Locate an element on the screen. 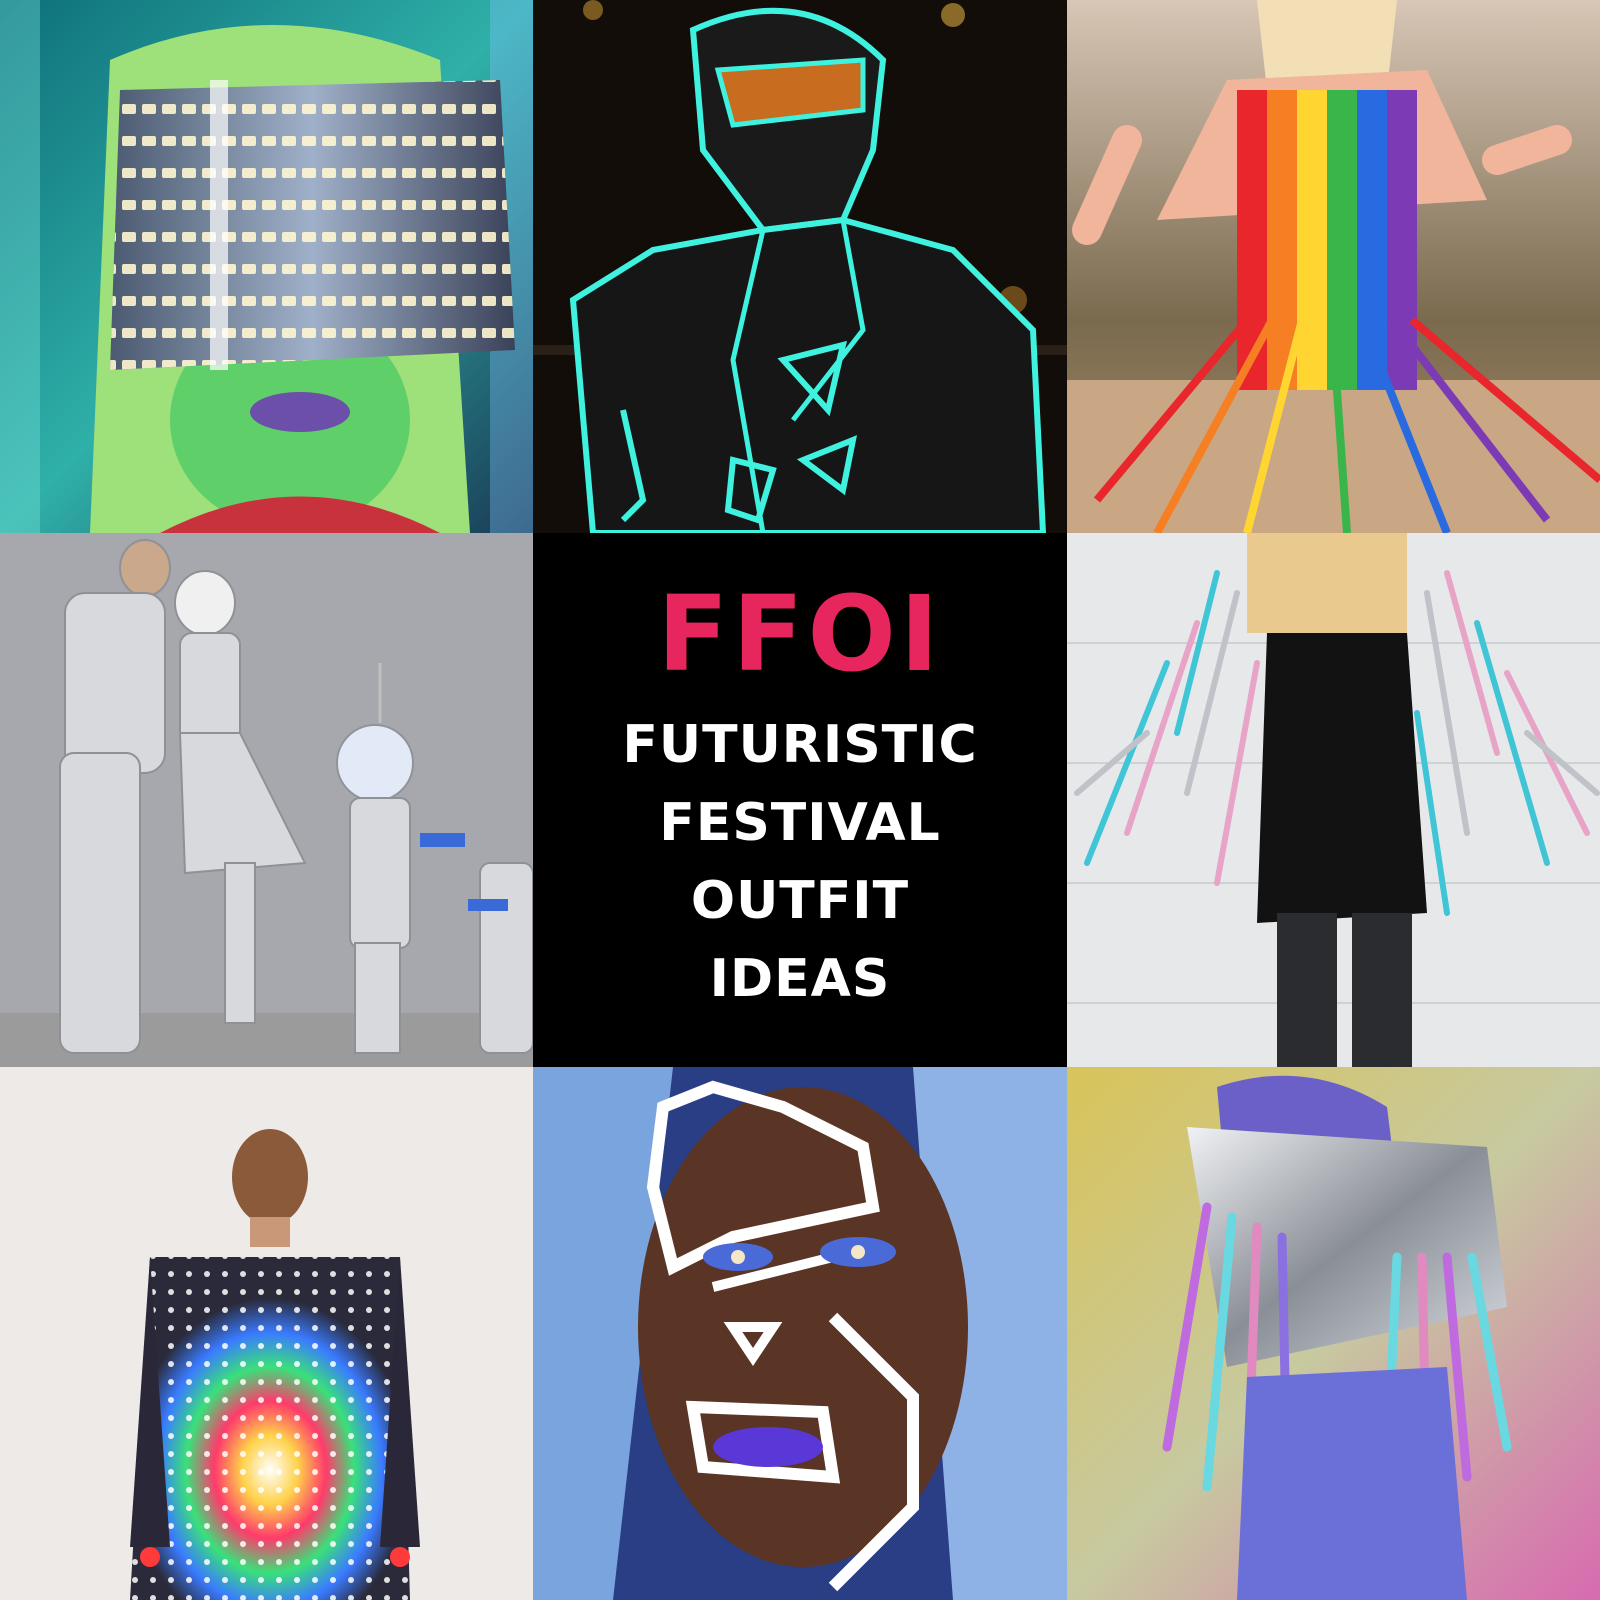 This screenshot has height=1600, width=1600. photo-led-jacket is located at coordinates (266, 1333).